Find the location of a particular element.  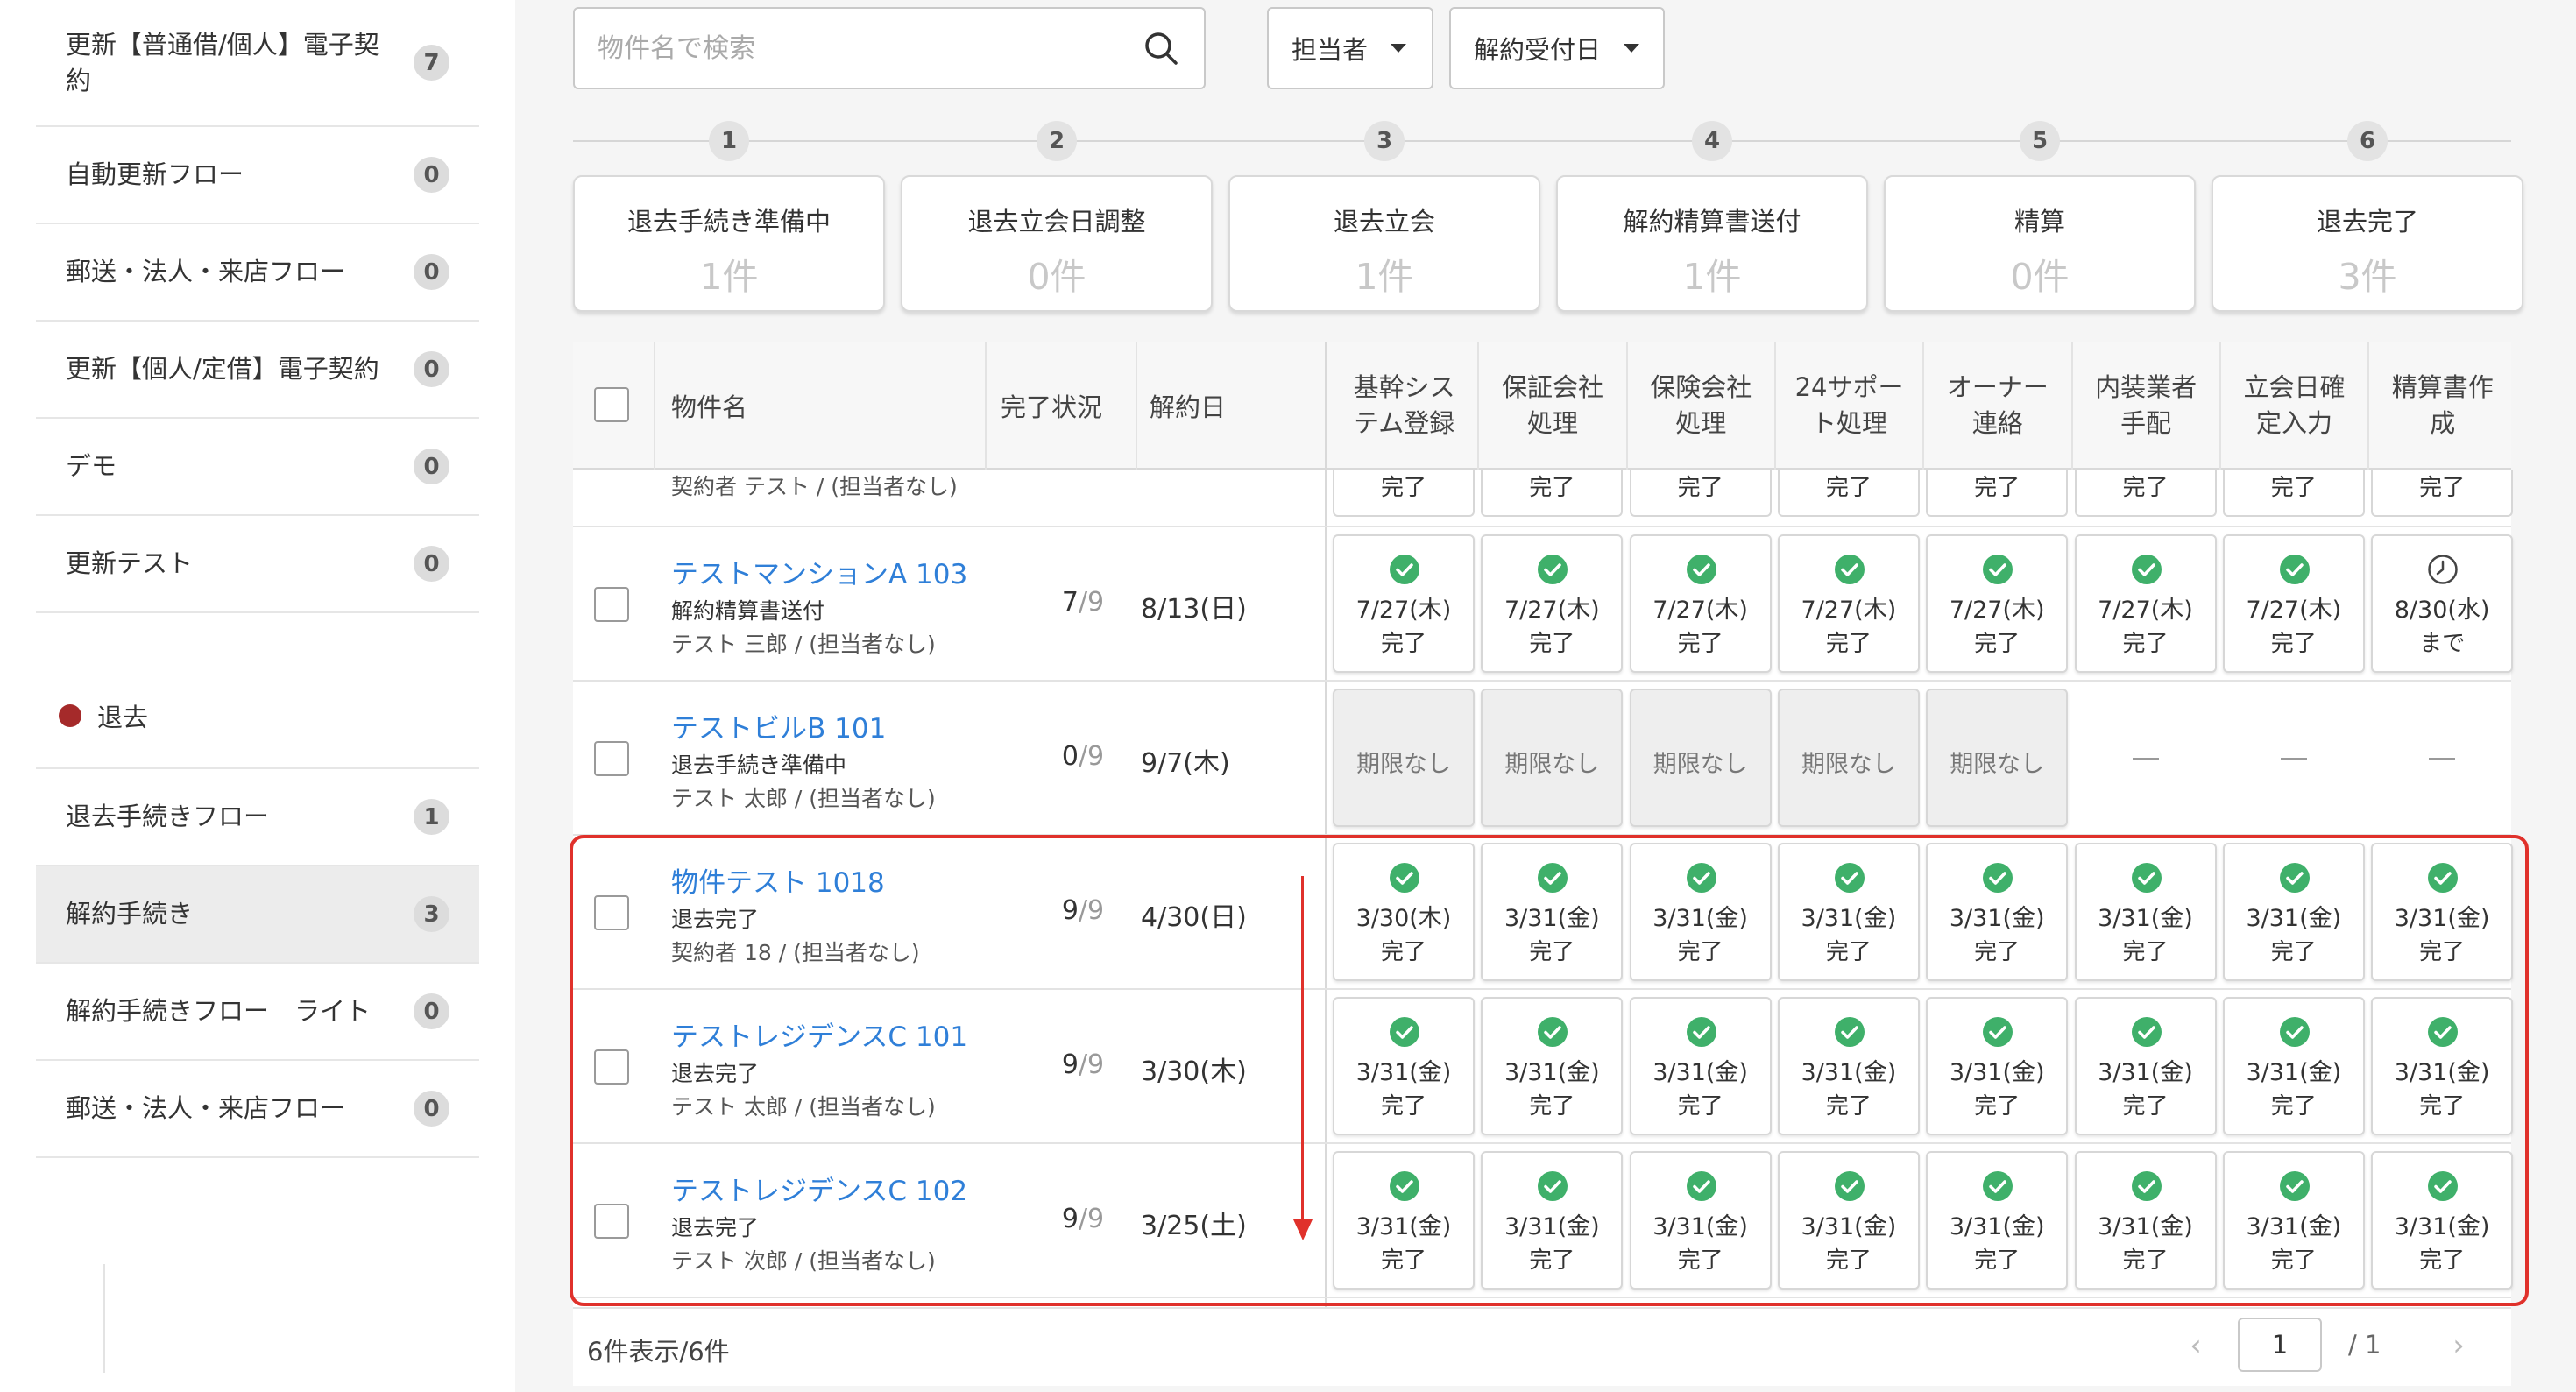

column-header-task: 内装業者 手配 is located at coordinates (2146, 406).